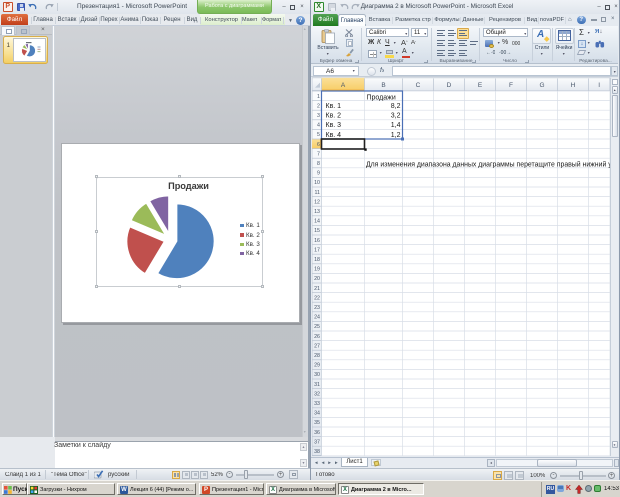 Image resolution: width=620 pixels, height=497 pixels. Describe the element at coordinates (573, 85) in the screenshot. I see `svg-text: H` at that location.